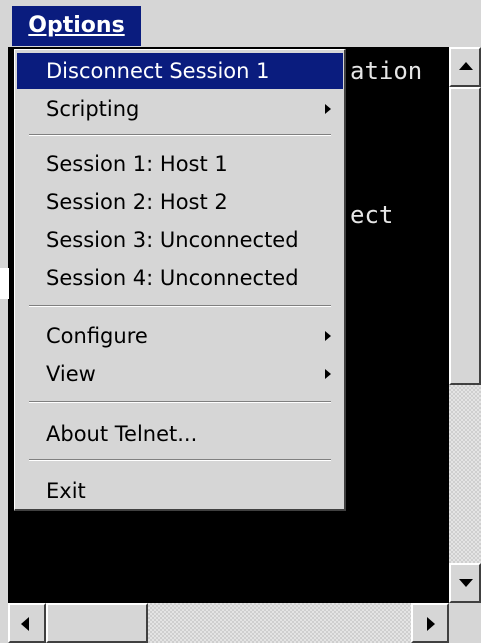 The width and height of the screenshot is (481, 643). Describe the element at coordinates (71, 374) in the screenshot. I see `menu-item-label: View` at that location.